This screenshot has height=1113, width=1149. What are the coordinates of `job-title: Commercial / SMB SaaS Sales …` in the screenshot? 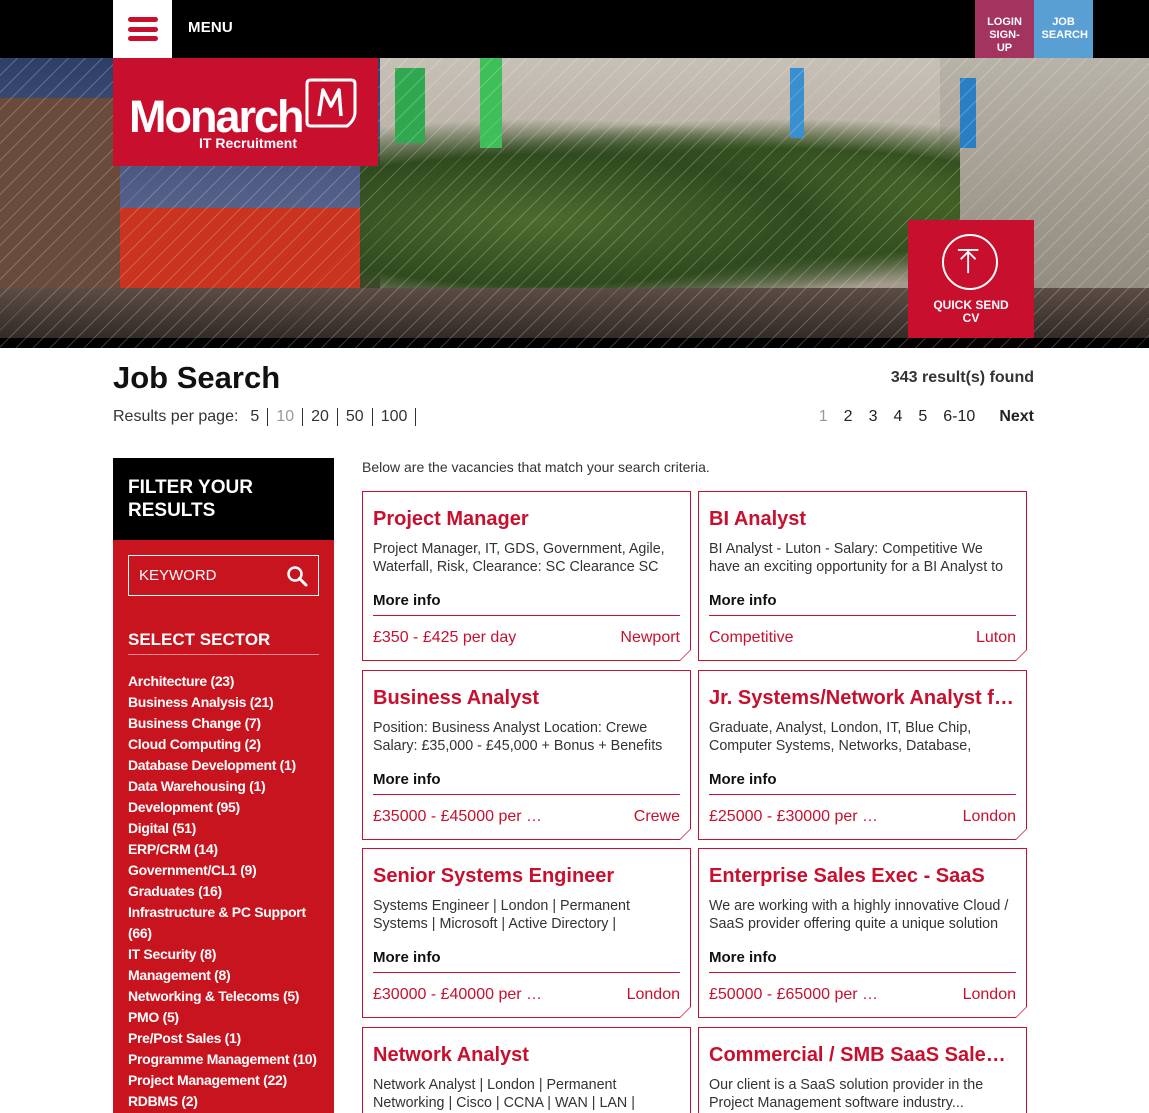 It's located at (862, 1055).